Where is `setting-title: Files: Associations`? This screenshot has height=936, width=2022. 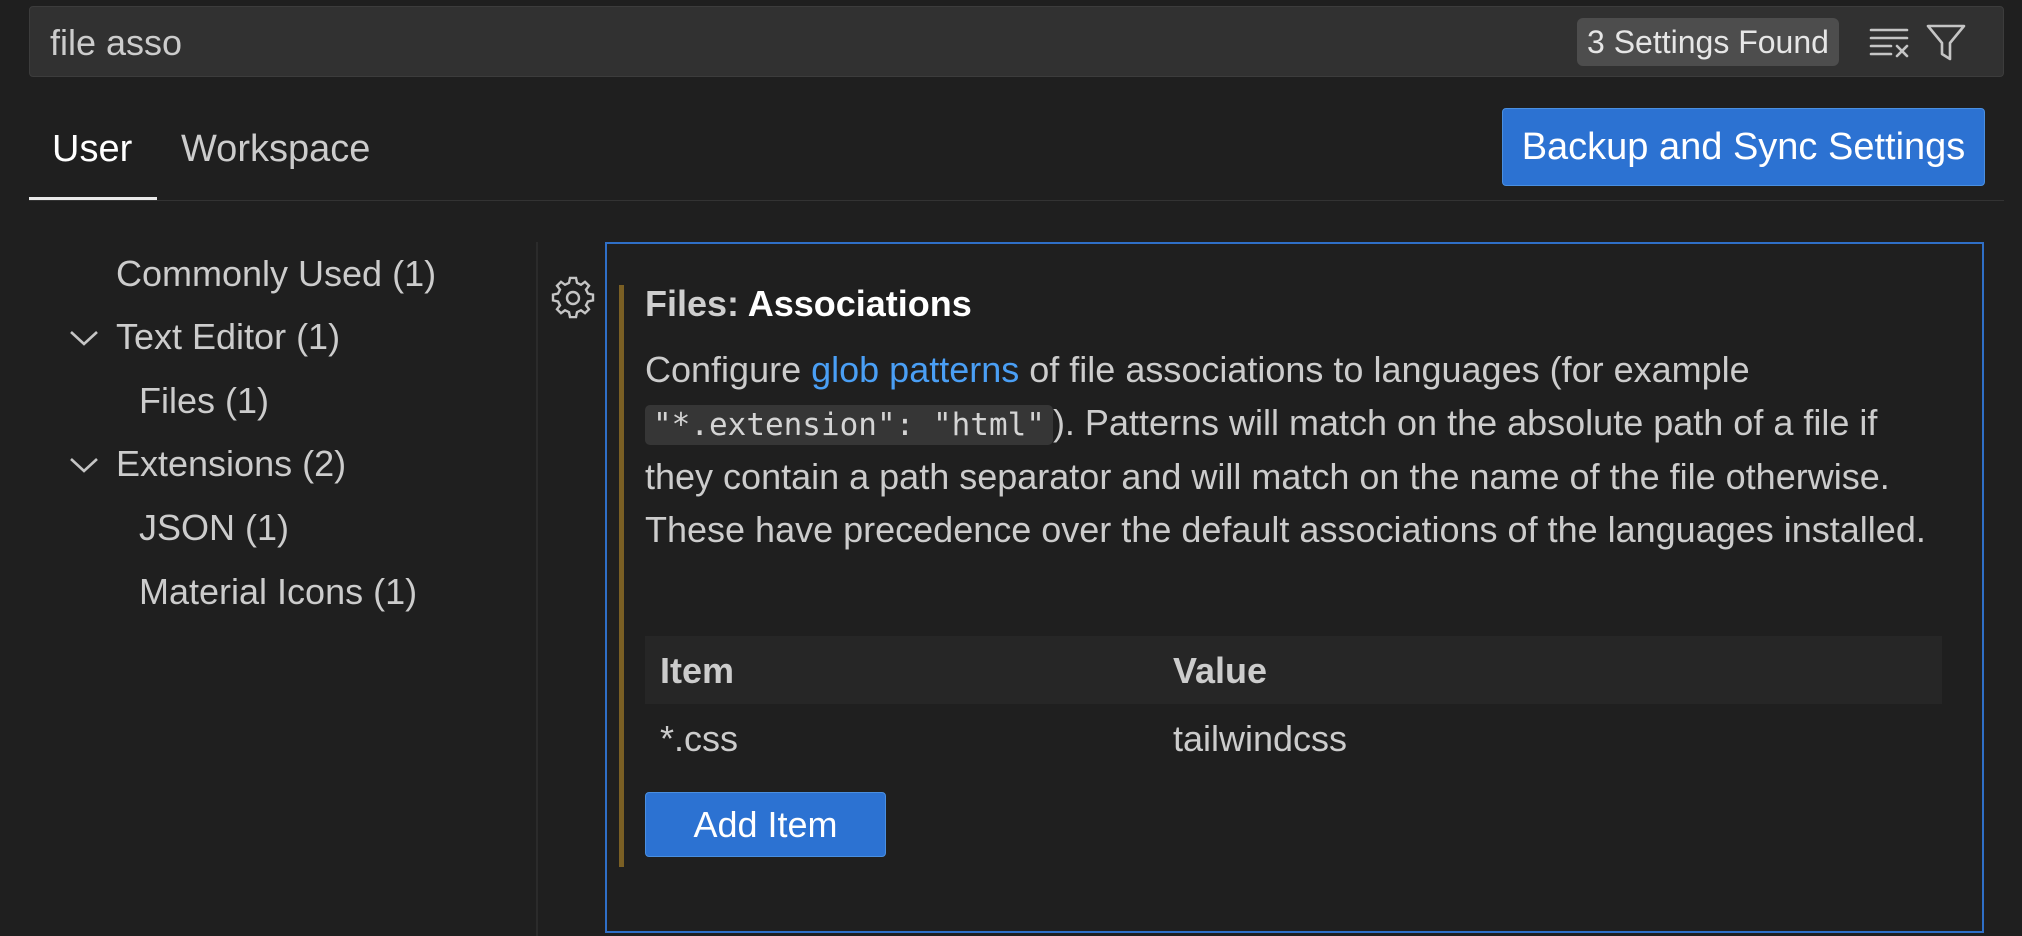
setting-title: Files: Associations is located at coordinates (808, 304).